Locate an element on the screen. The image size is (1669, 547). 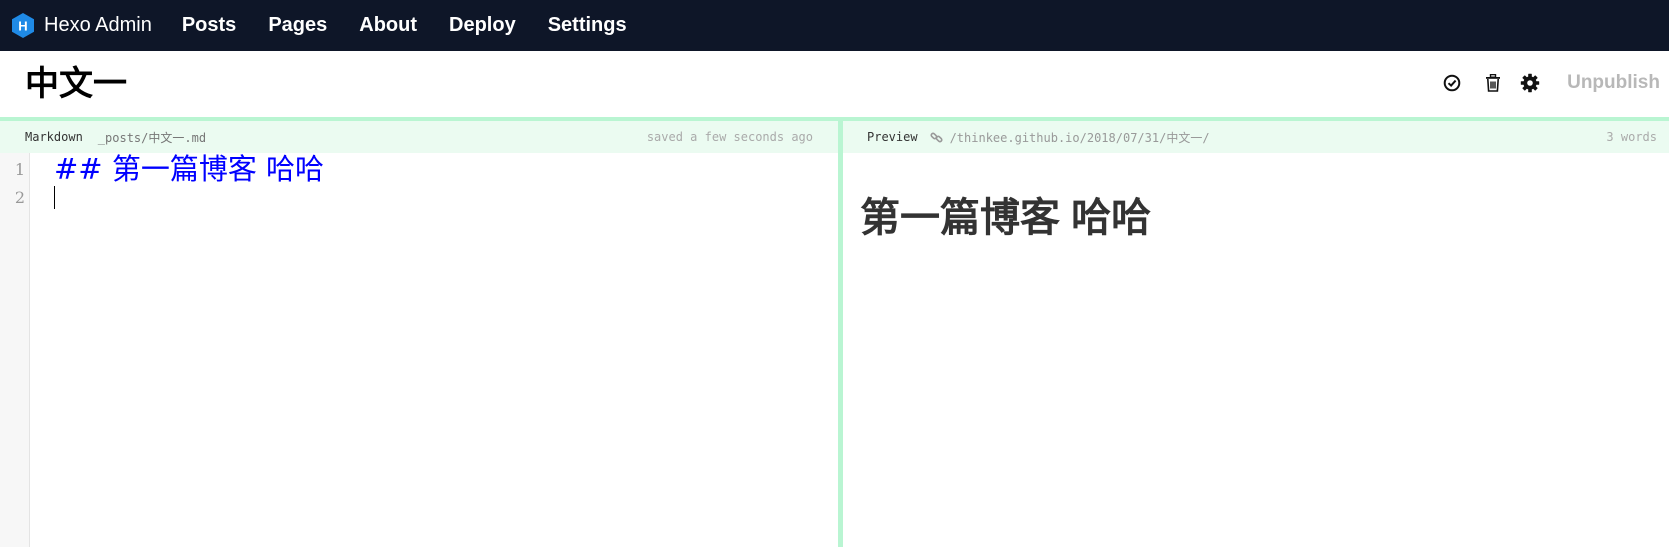
nav-posts: Posts is located at coordinates (209, 25).